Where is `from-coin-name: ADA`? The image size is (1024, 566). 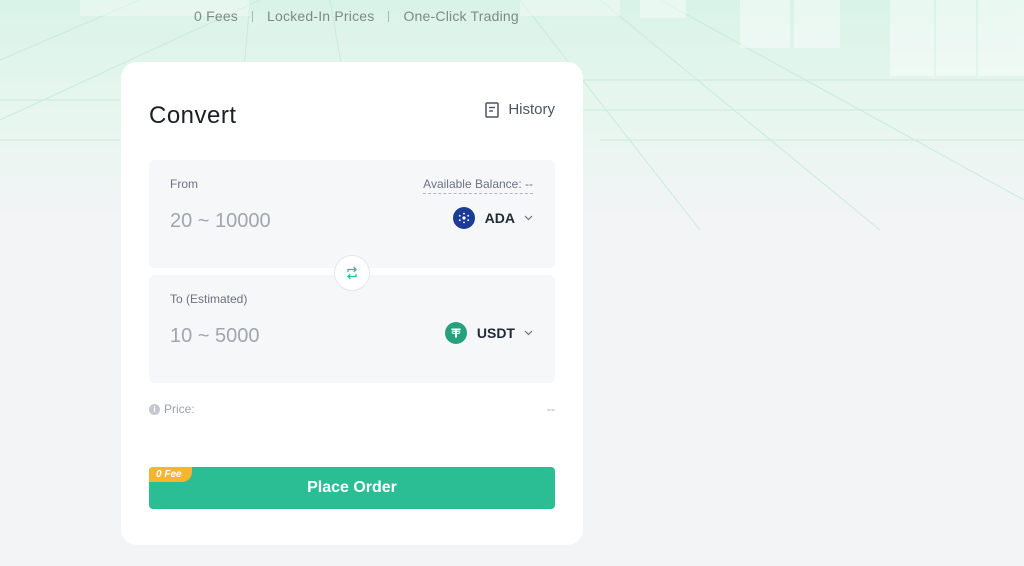 from-coin-name: ADA is located at coordinates (499, 218).